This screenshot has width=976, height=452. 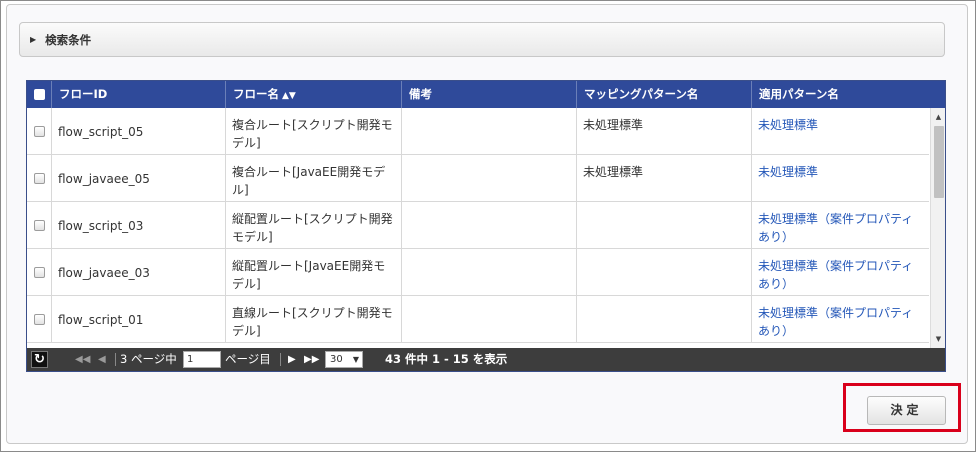 I want to click on total-pages-label: 3 ページ中, so click(x=148, y=359).